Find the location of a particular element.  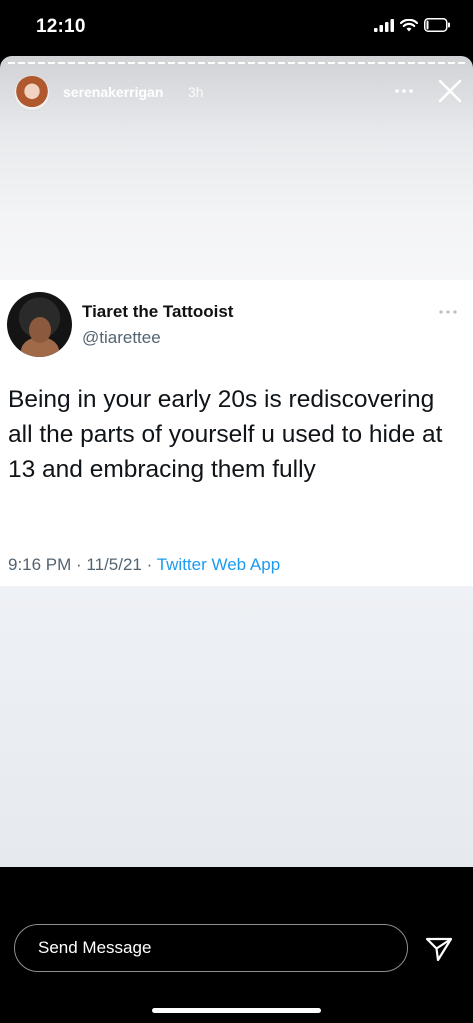

story-header: serenakerrigan 3h is located at coordinates (236, 94).